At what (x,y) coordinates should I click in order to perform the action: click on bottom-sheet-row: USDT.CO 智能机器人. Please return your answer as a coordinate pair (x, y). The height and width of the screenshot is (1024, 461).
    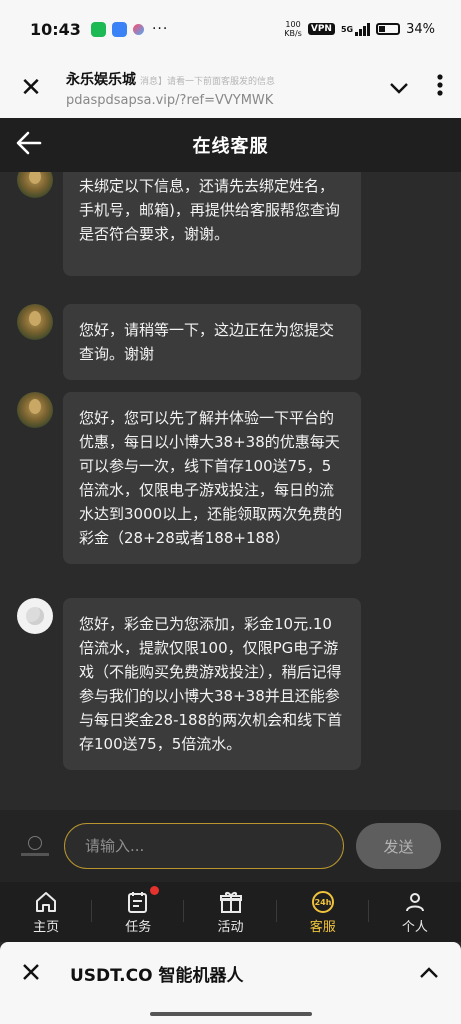
    Looking at the image, I should click on (230, 973).